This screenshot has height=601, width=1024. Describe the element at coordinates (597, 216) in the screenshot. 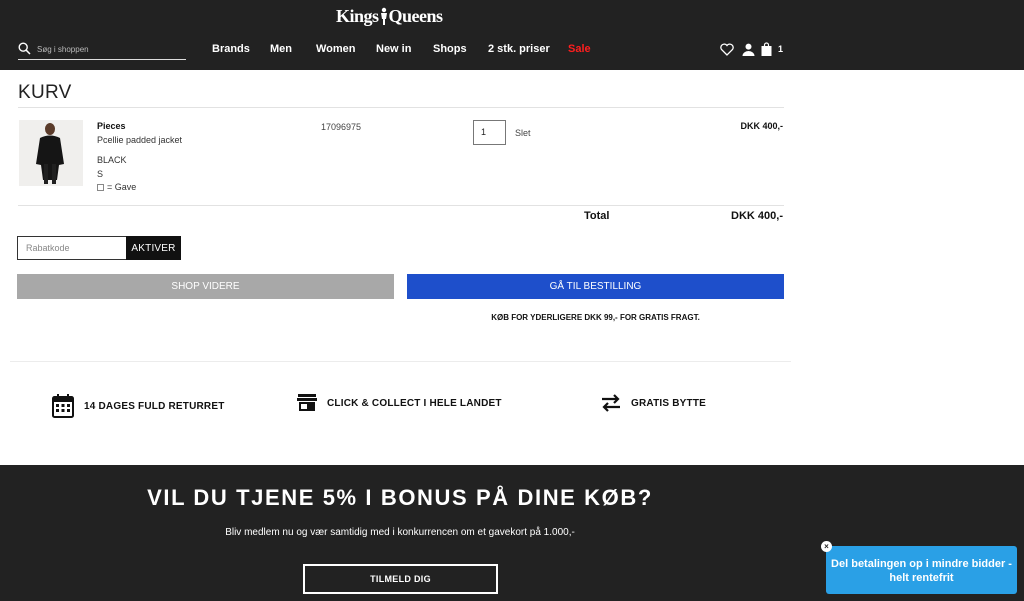

I see `total-label: Total` at that location.